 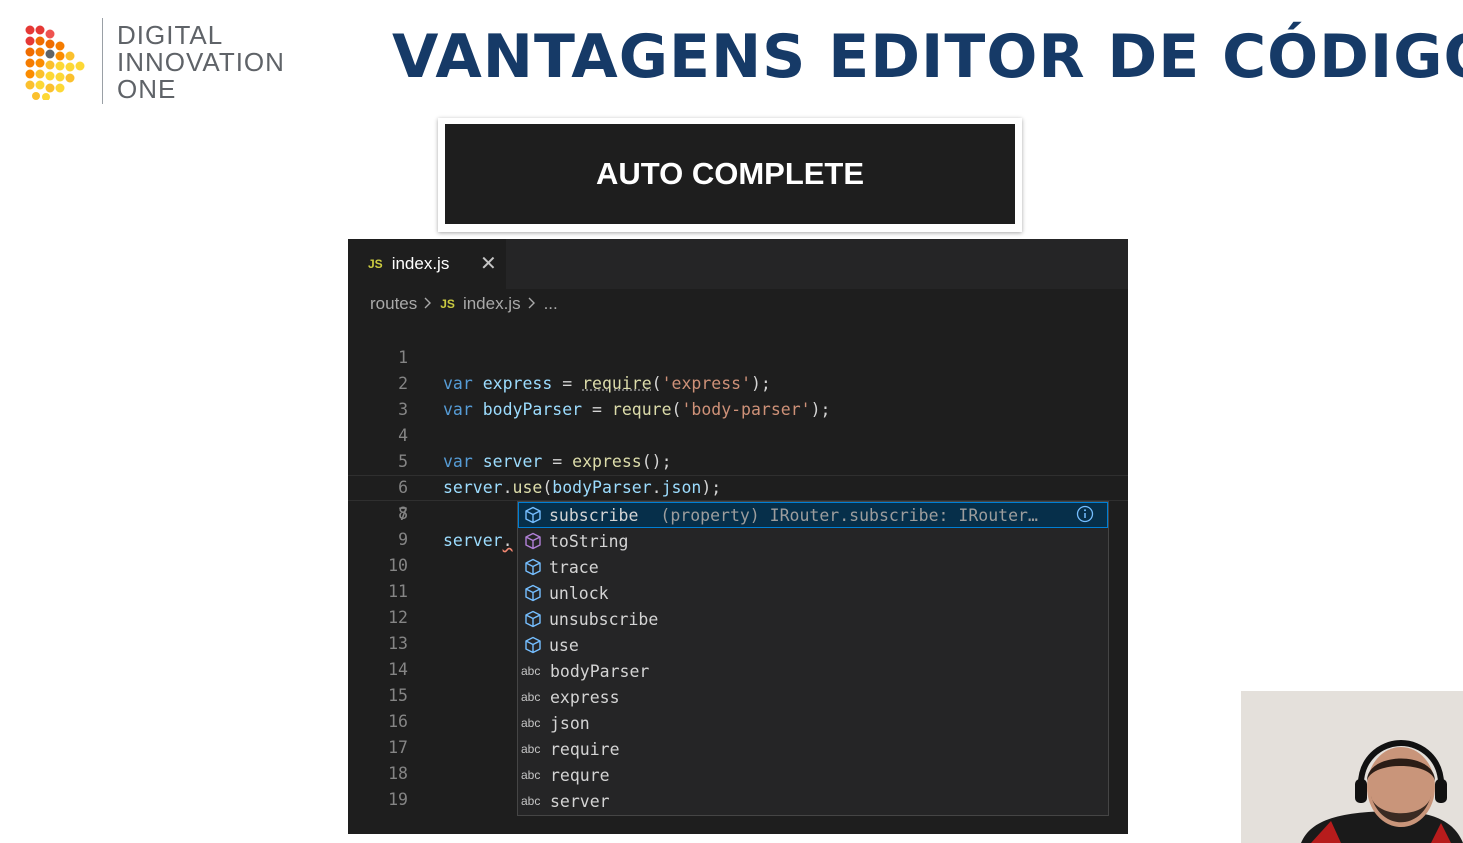 What do you see at coordinates (813, 619) in the screenshot?
I see `suggestion-item: unsubscribe` at bounding box center [813, 619].